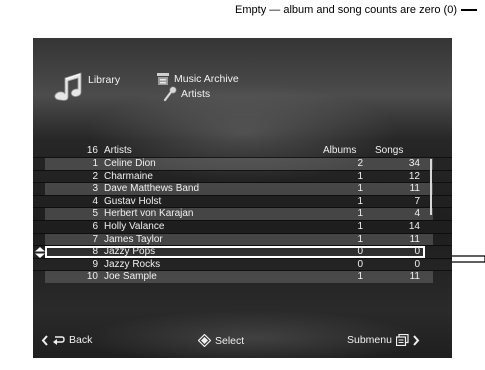 The width and height of the screenshot is (485, 370). Describe the element at coordinates (130, 252) in the screenshot. I see `artist-name: Jazzy Pops` at that location.